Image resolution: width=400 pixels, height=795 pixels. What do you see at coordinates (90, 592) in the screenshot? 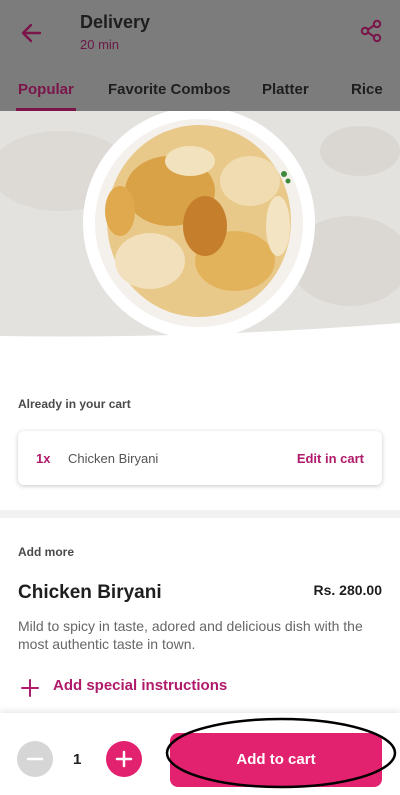
I see `item-name: Chicken Biryani` at bounding box center [90, 592].